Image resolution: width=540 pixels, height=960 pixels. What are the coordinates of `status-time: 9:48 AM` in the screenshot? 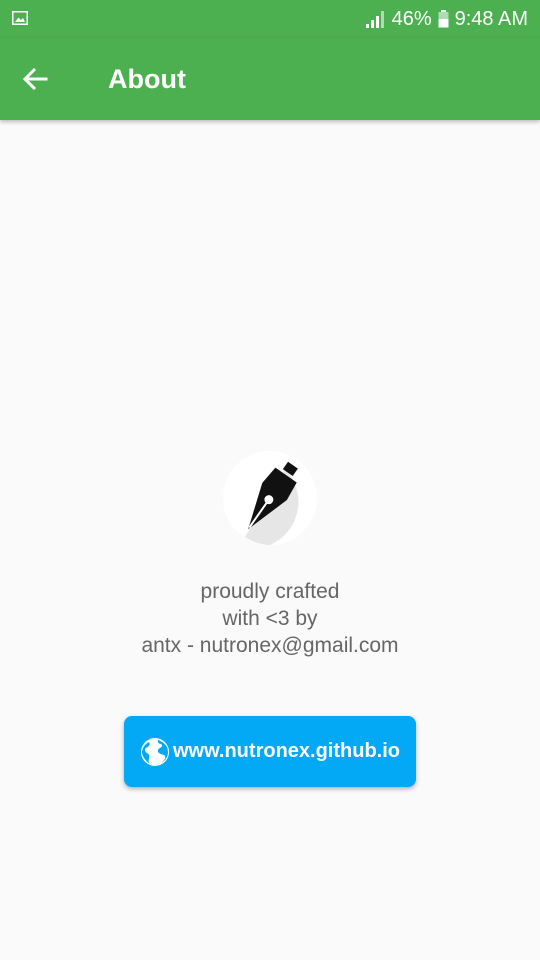 It's located at (491, 18).